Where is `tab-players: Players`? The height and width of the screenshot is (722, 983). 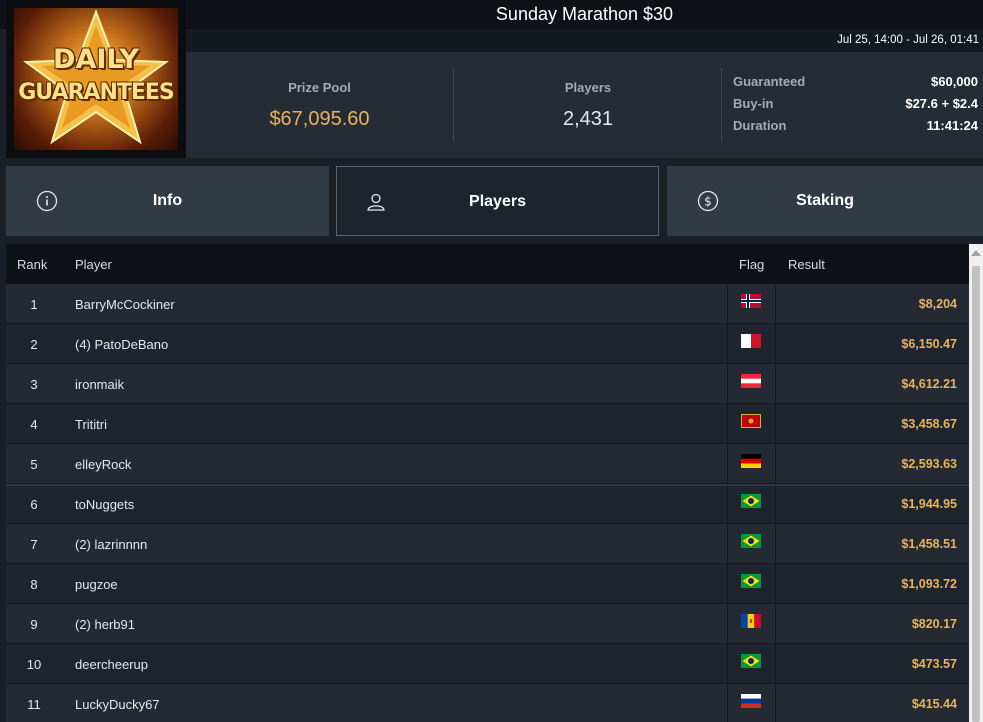 tab-players: Players is located at coordinates (497, 201).